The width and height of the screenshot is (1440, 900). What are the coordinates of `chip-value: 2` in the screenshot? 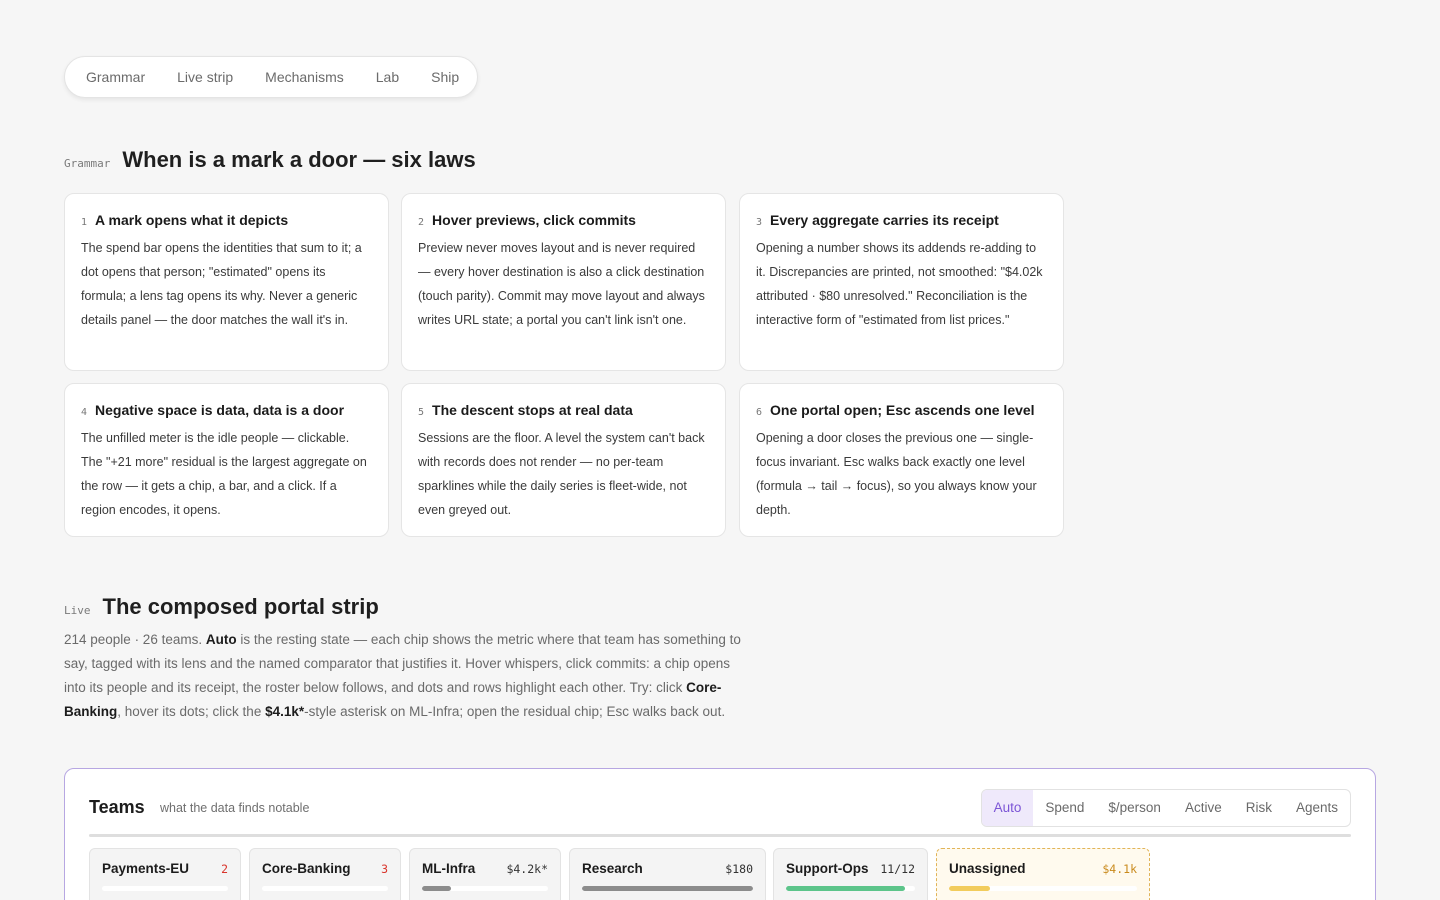 It's located at (224, 869).